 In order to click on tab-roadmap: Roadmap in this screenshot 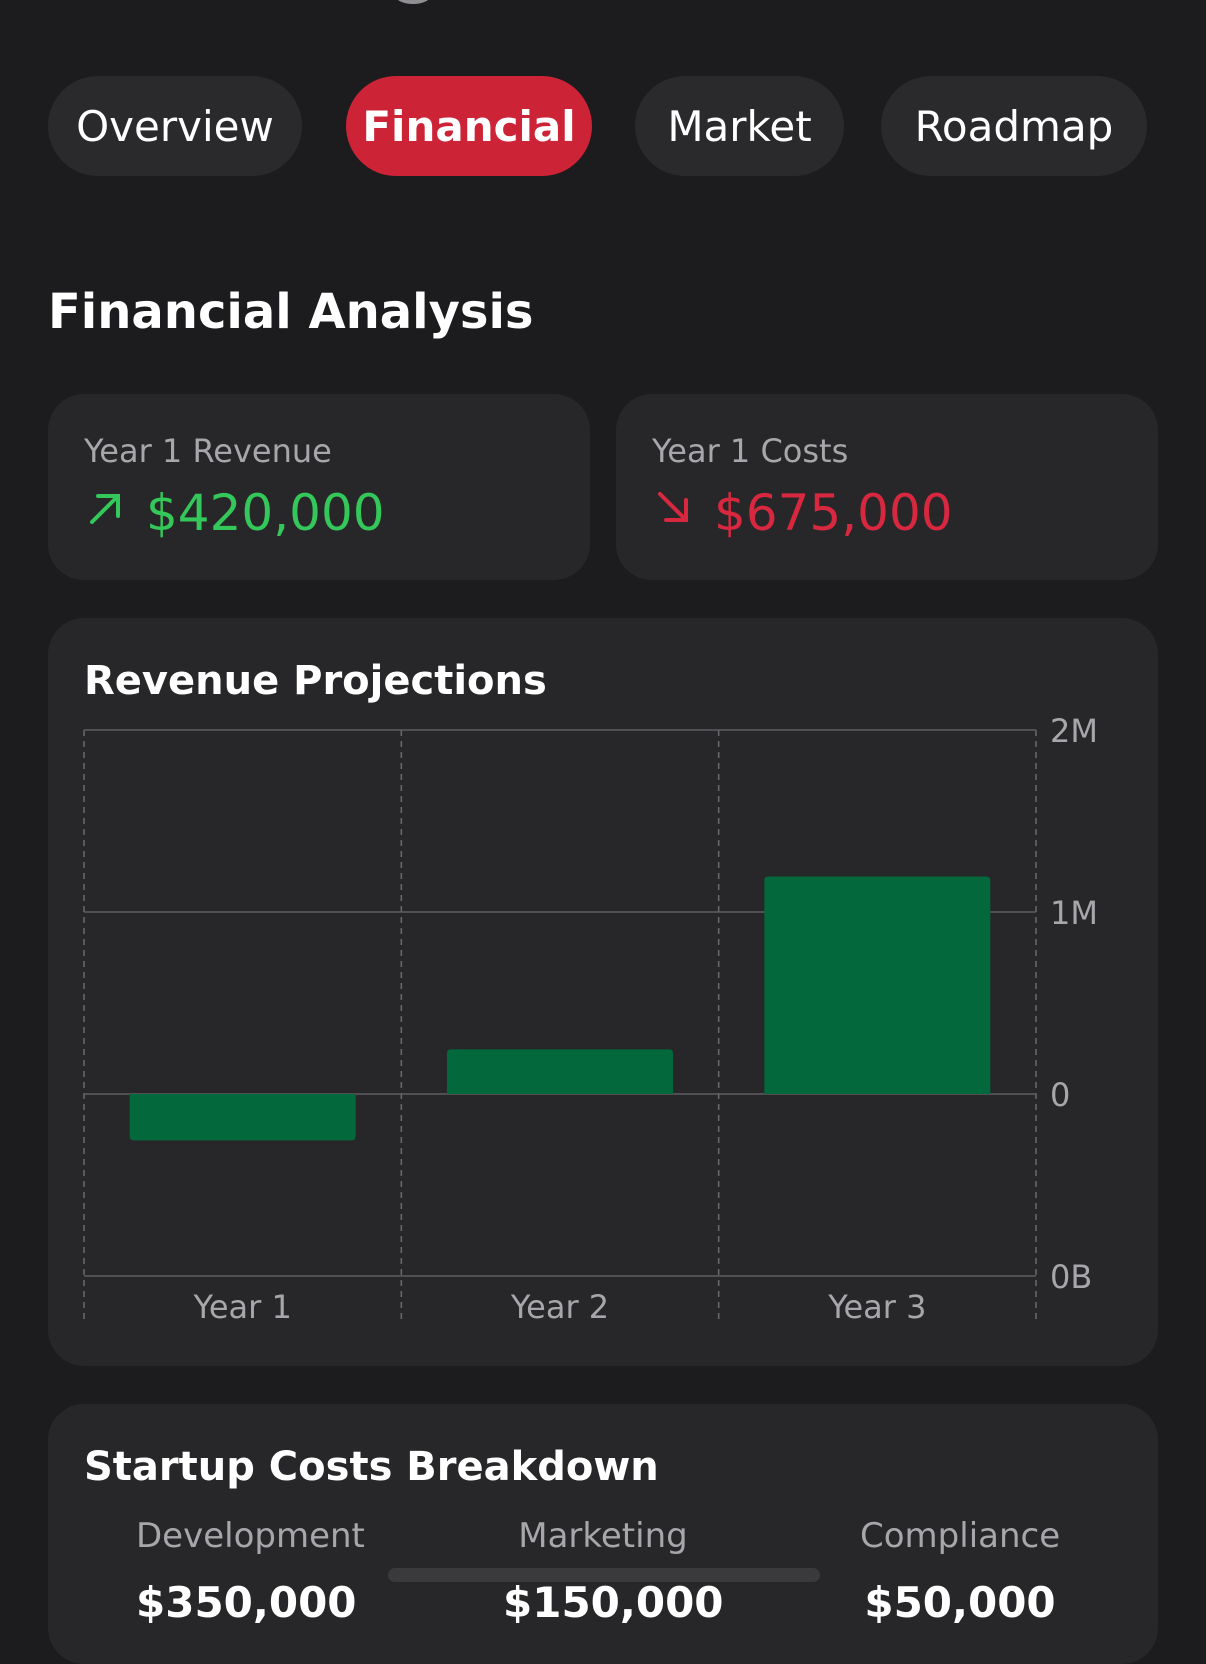, I will do `click(1014, 126)`.